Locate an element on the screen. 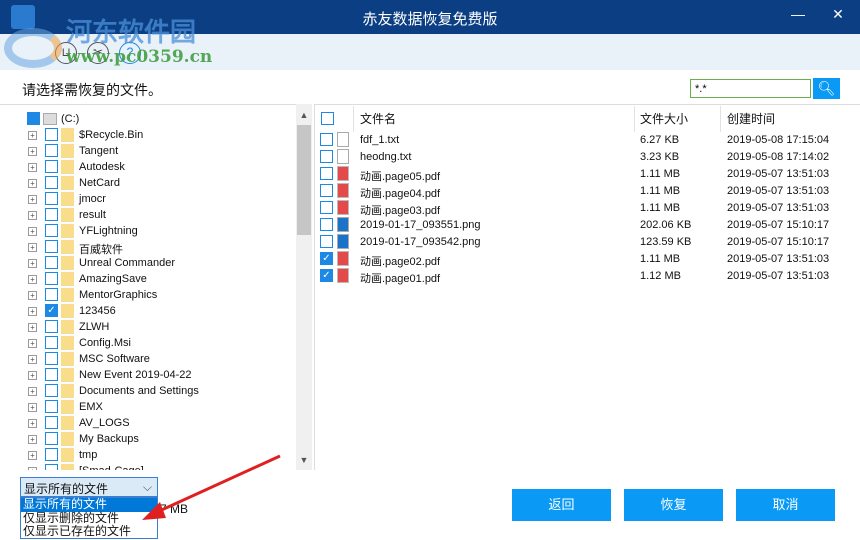 This screenshot has width=860, height=540. tree-item: + AmazingSave is located at coordinates (148, 279).